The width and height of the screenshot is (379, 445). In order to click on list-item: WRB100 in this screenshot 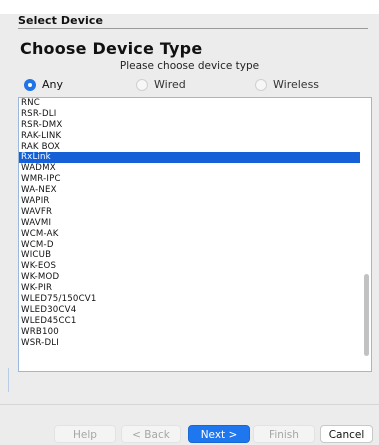, I will do `click(189, 332)`.